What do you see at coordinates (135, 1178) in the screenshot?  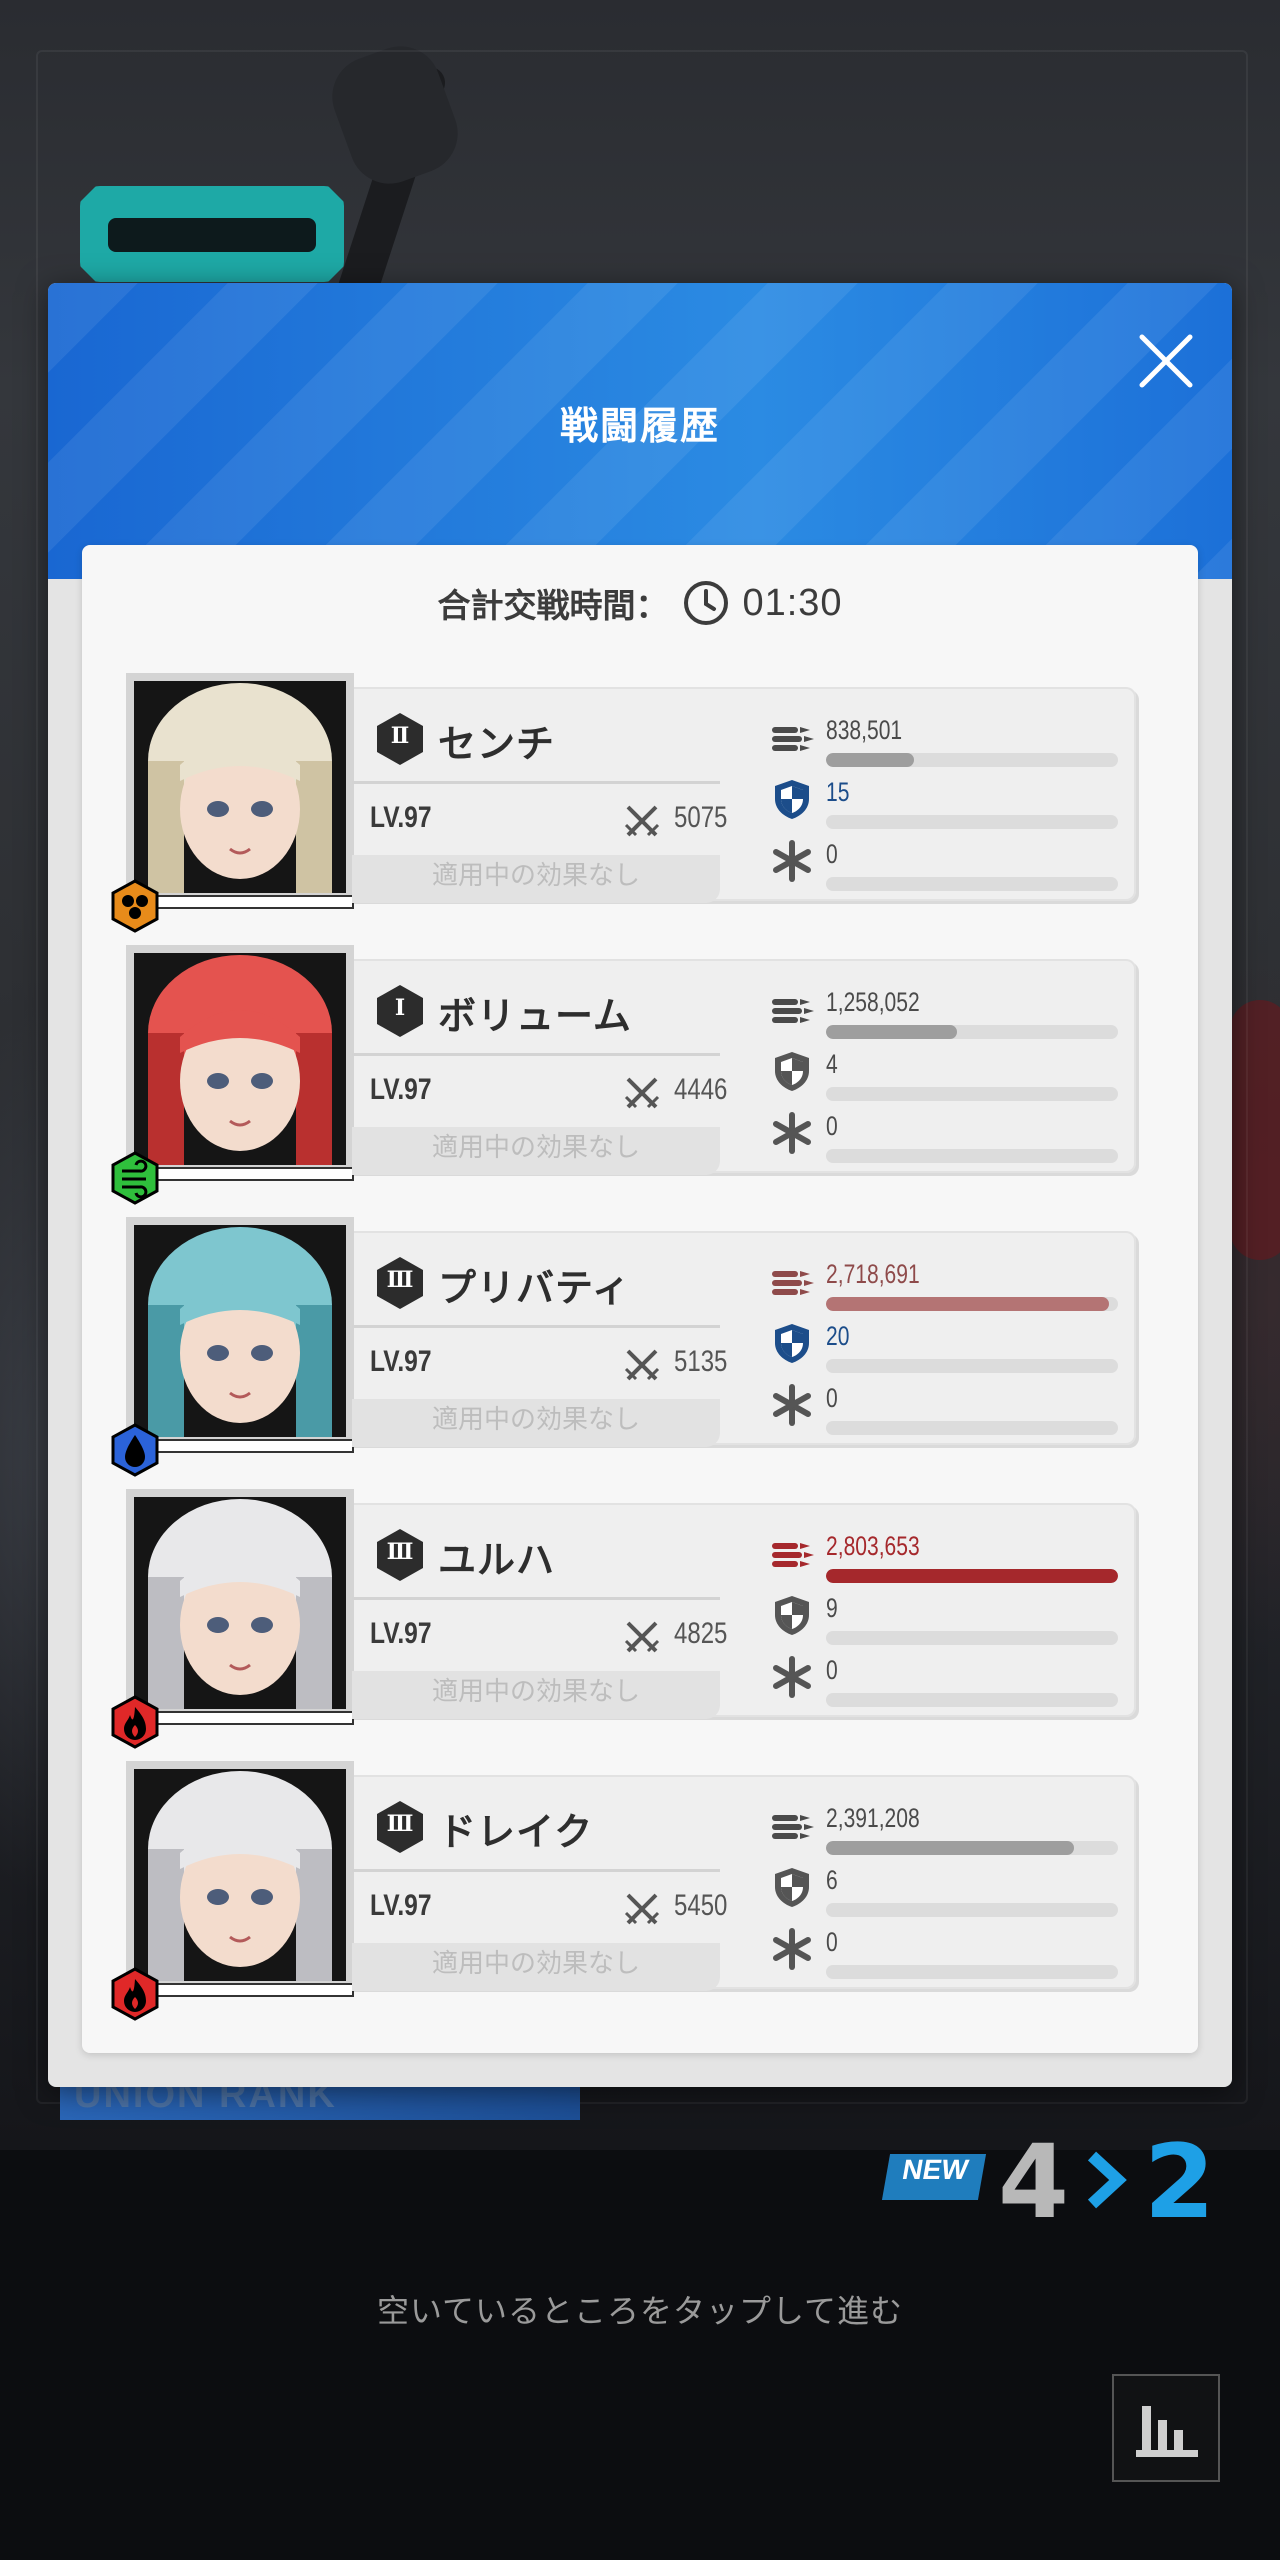 I see `element-wind-icon` at bounding box center [135, 1178].